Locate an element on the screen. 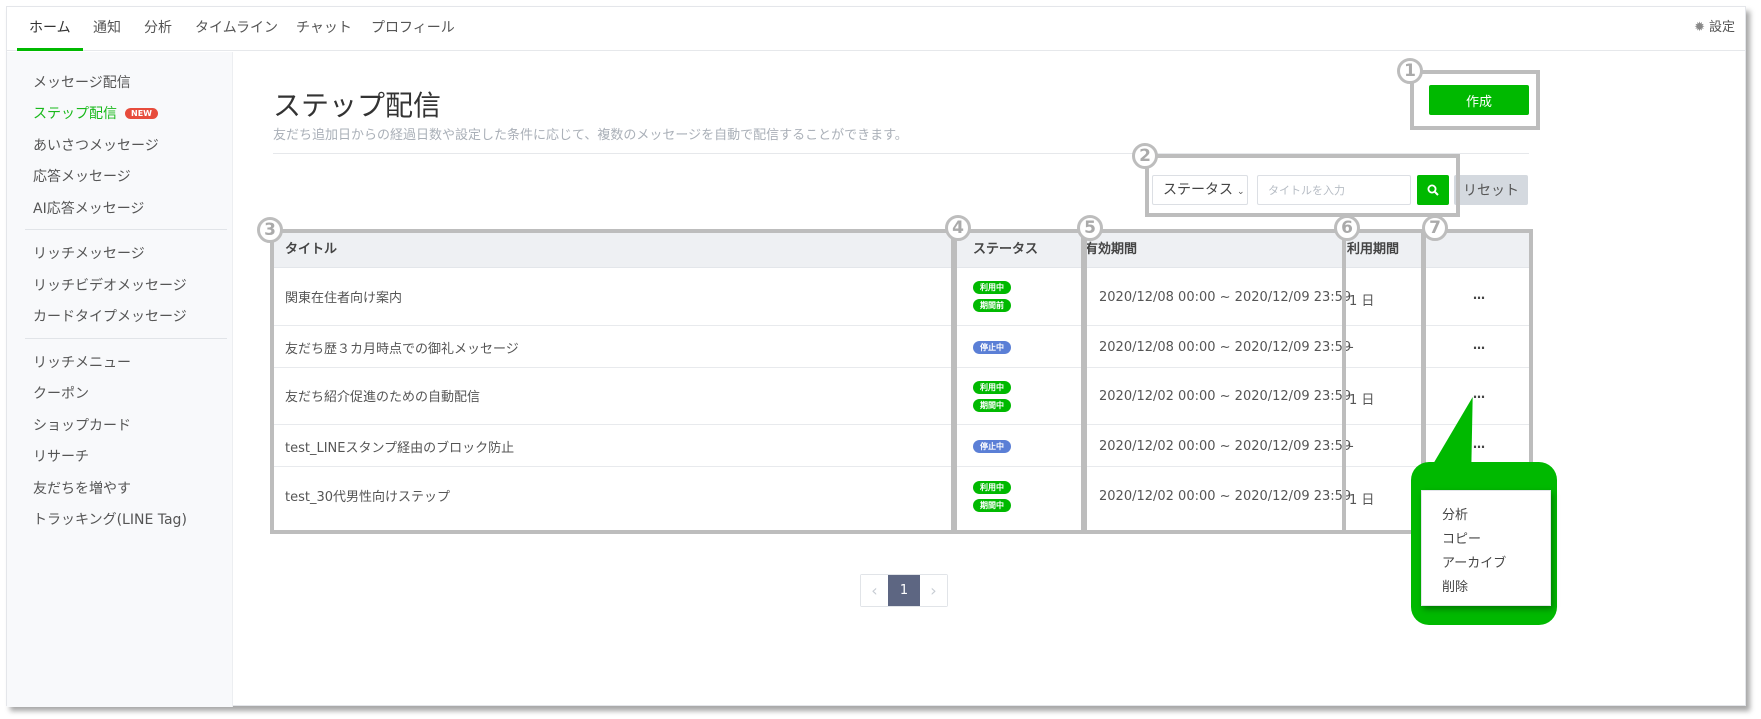 The width and height of the screenshot is (1761, 719). tab-analytics: 分析 is located at coordinates (158, 29).